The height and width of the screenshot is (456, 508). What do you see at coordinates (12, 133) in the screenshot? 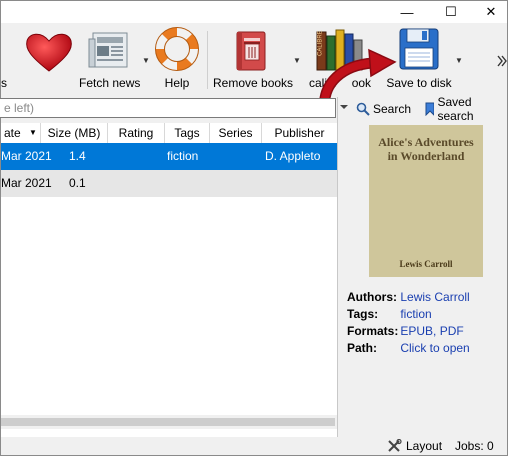
I see `column-header-date-label: ate` at bounding box center [12, 133].